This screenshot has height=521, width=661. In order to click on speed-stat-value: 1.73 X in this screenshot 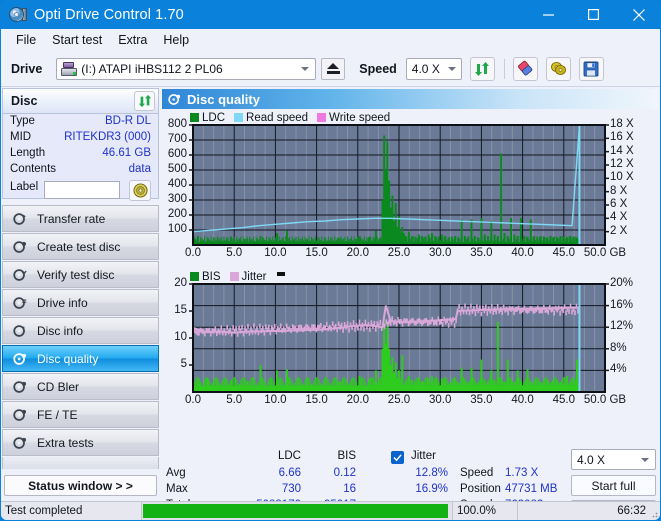, I will do `click(522, 473)`.